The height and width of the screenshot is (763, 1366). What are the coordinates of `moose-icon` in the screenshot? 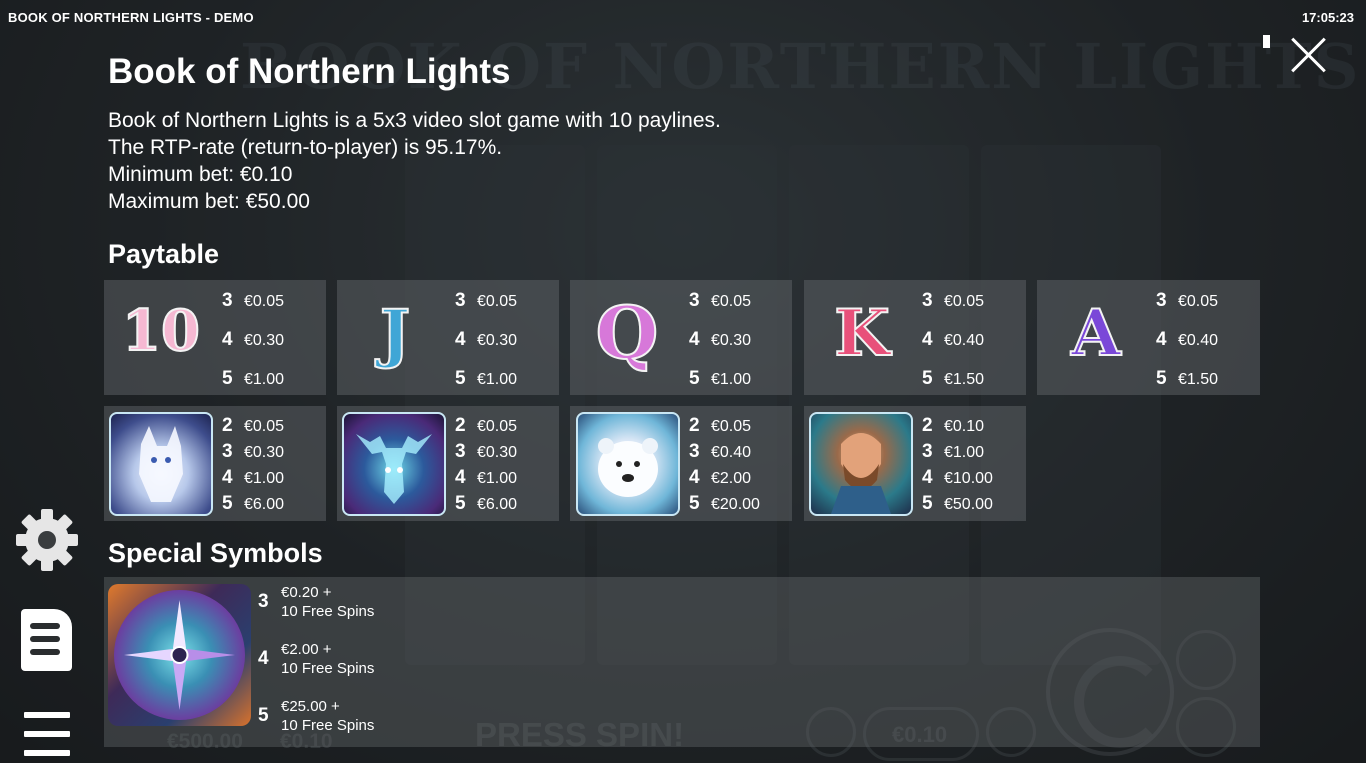 It's located at (394, 464).